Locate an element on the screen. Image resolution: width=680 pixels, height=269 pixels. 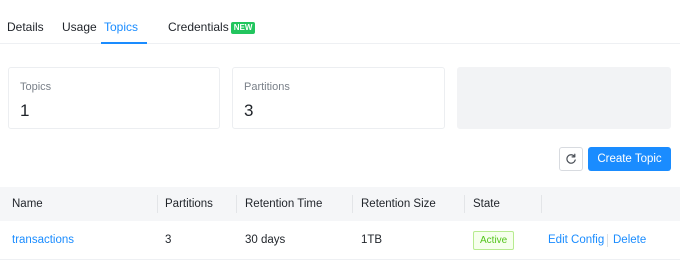
active-tab-indicator is located at coordinates (124, 43).